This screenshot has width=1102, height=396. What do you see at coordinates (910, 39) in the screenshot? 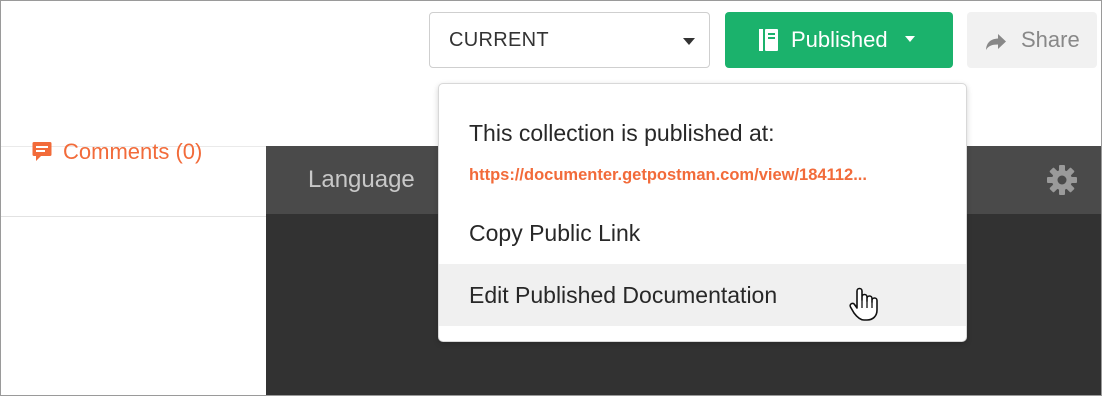
I see `caret-down-icon` at bounding box center [910, 39].